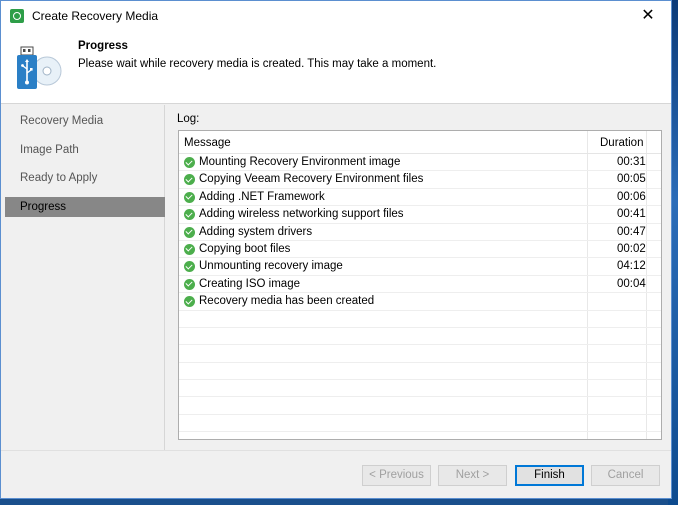  Describe the element at coordinates (95, 16) in the screenshot. I see `window-title: Create Recovery Media` at that location.